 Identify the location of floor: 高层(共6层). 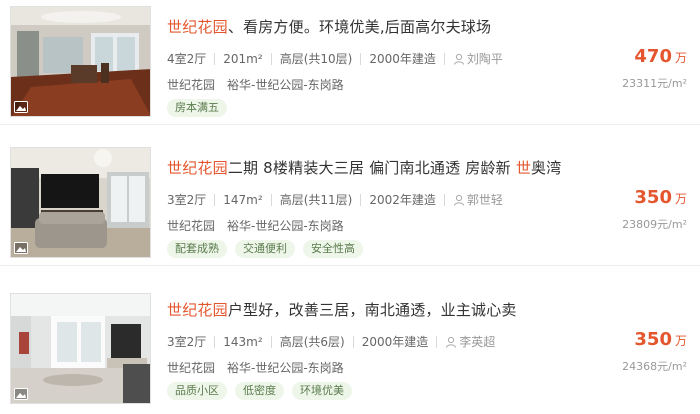
(312, 342).